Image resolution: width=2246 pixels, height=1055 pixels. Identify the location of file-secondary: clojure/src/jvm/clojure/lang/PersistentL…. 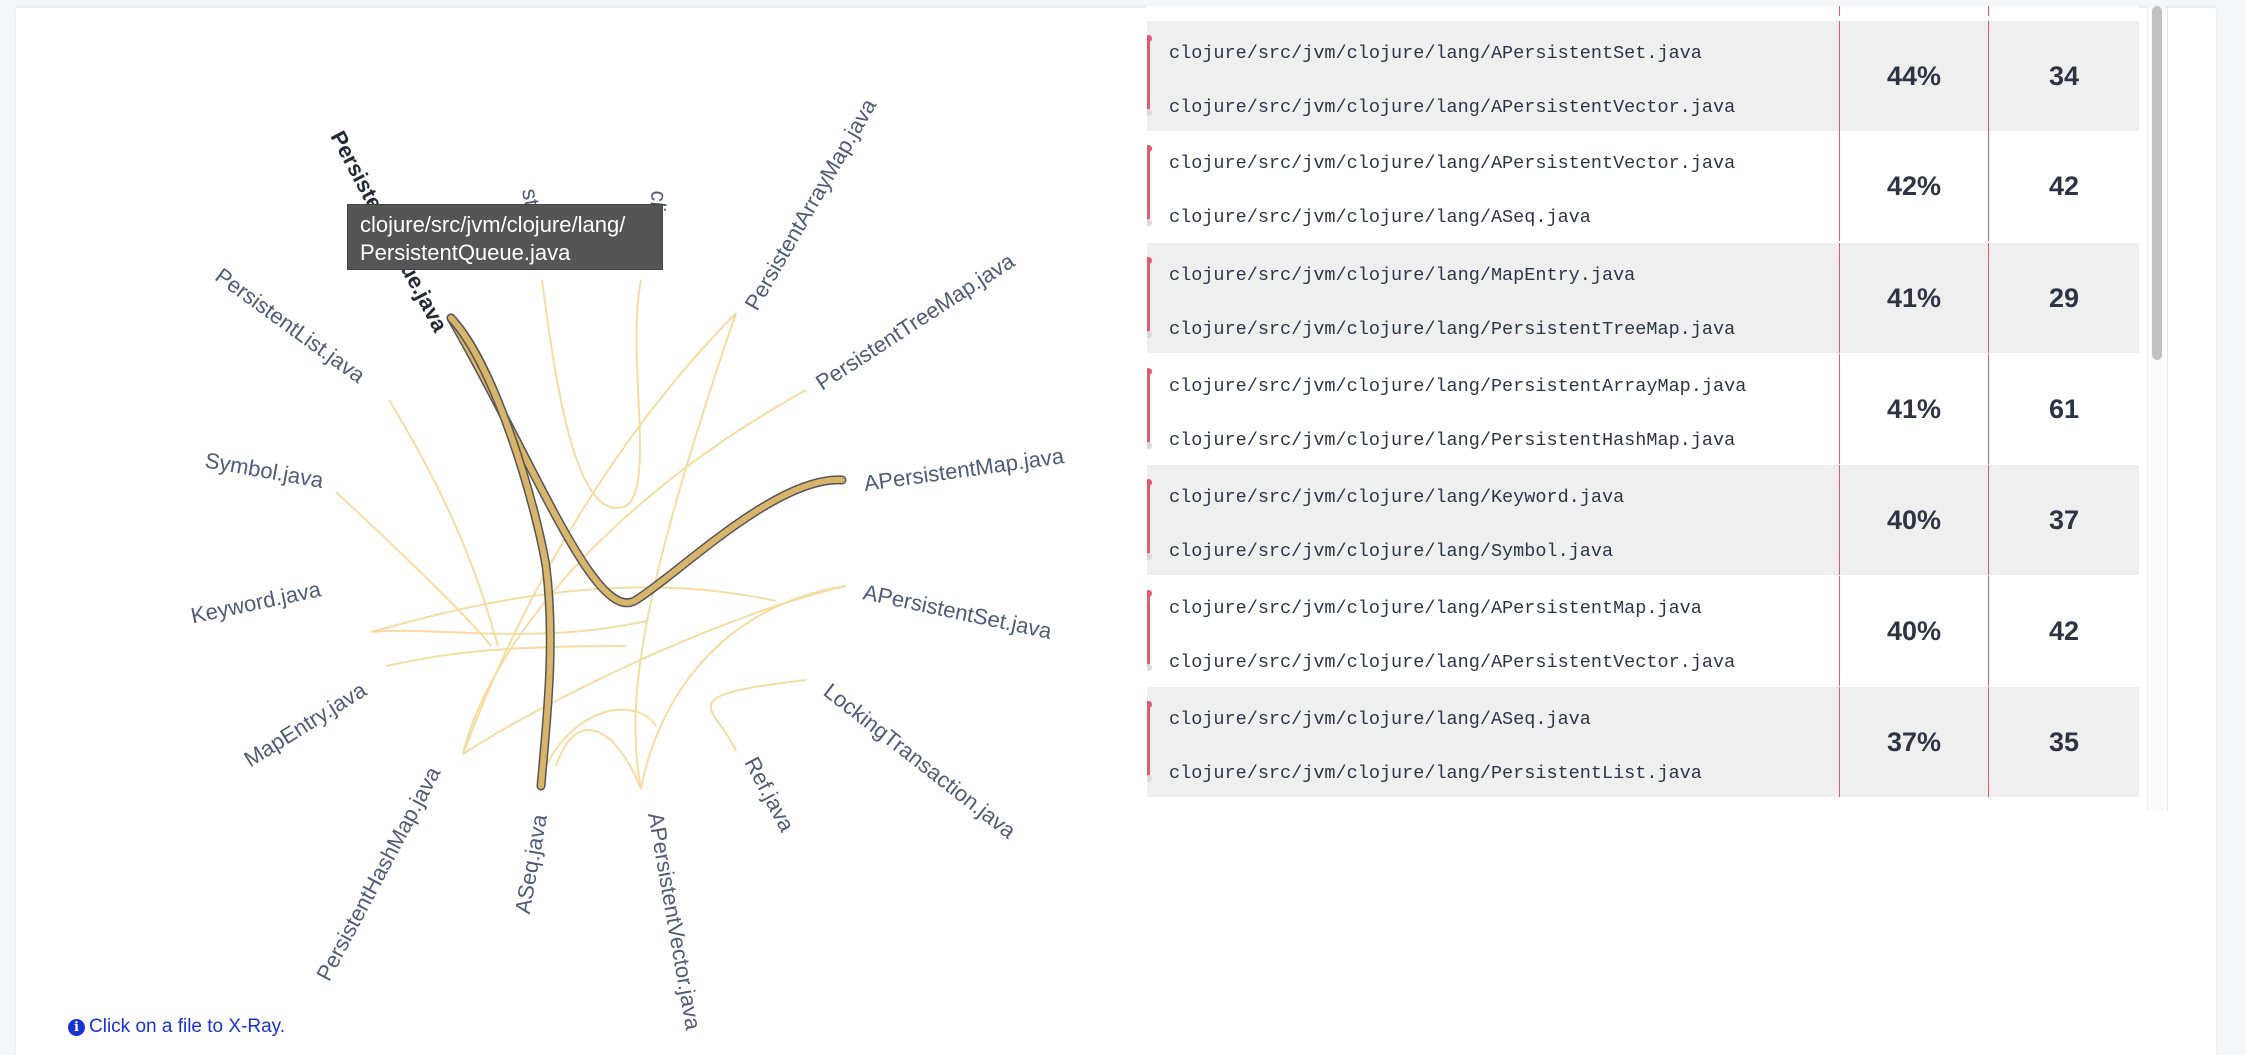
(1435, 773).